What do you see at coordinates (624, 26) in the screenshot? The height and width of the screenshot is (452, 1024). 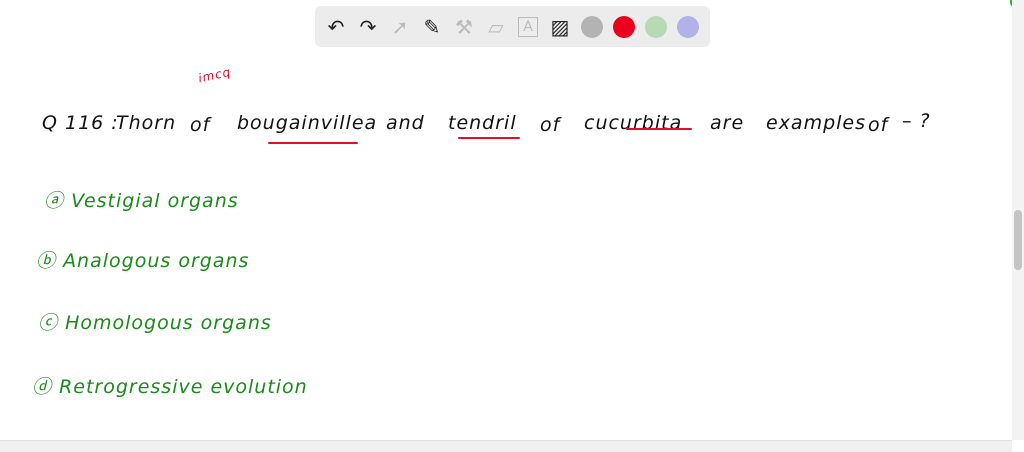 I see `color-red` at bounding box center [624, 26].